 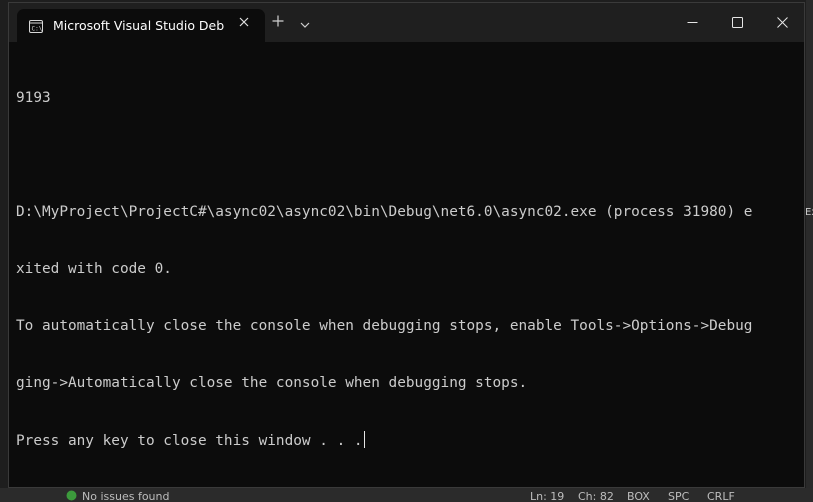 I want to click on plus-icon, so click(x=278, y=22).